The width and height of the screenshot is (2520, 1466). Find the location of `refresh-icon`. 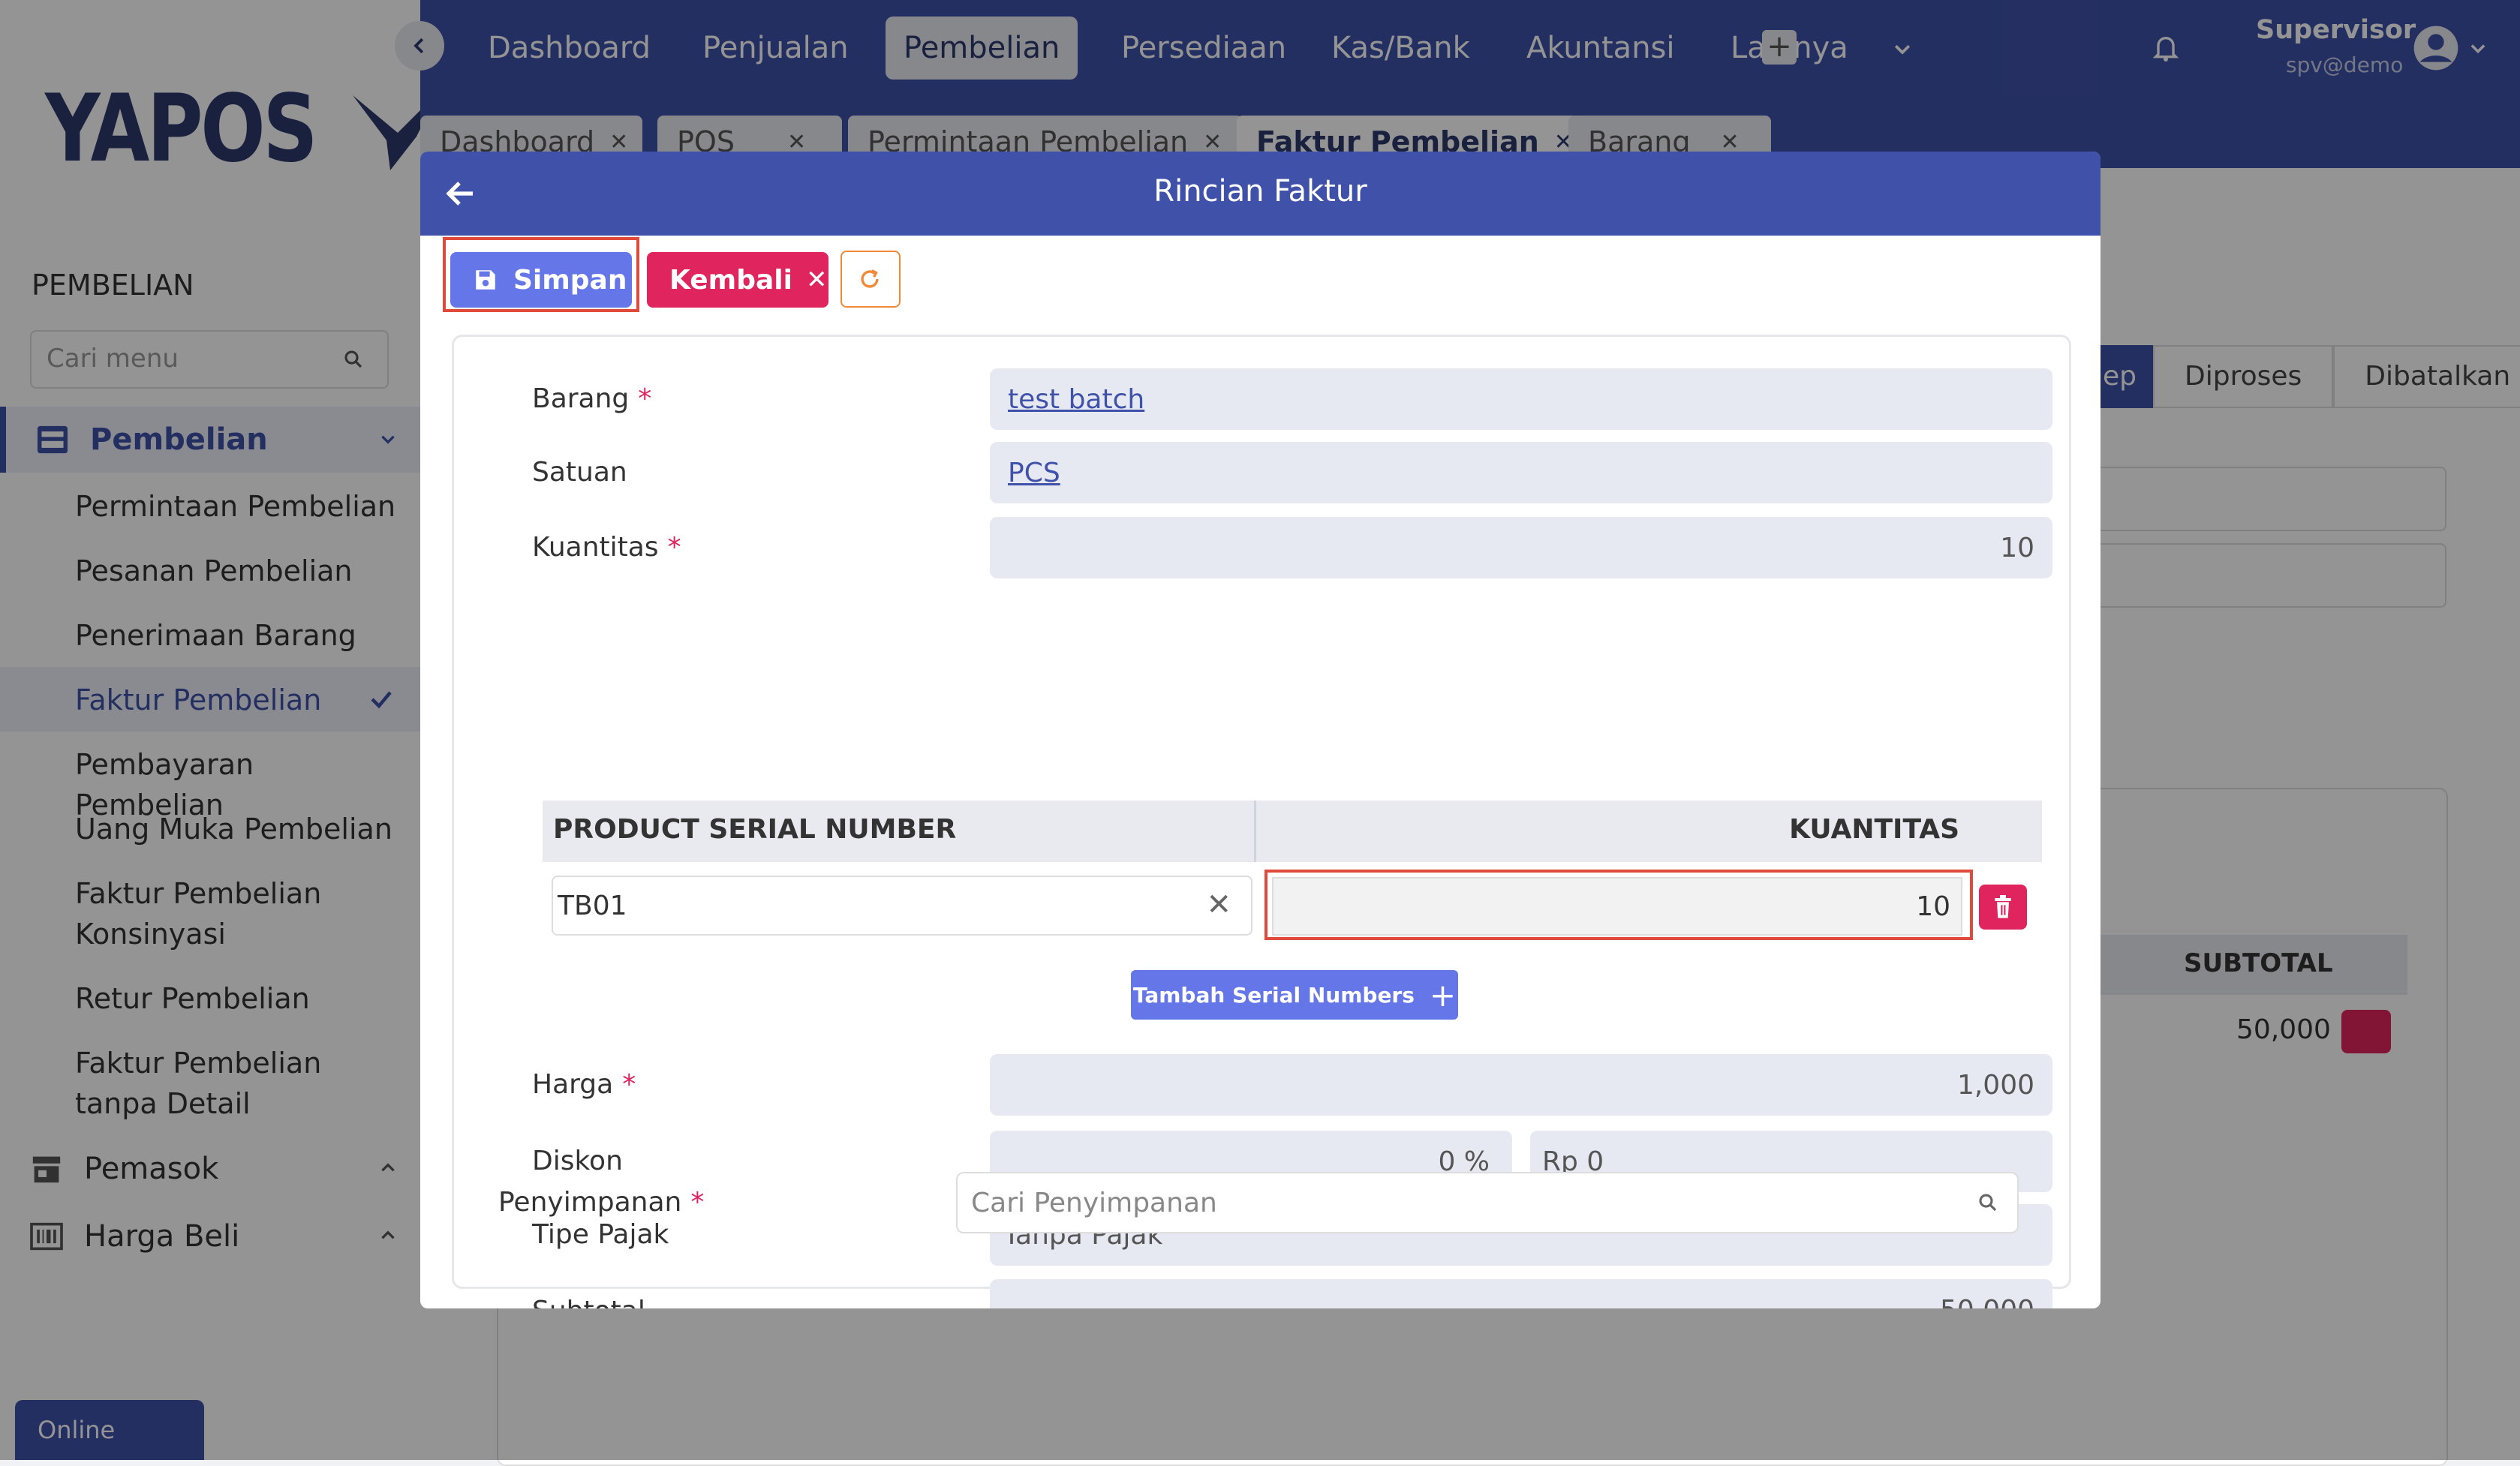

refresh-icon is located at coordinates (870, 278).